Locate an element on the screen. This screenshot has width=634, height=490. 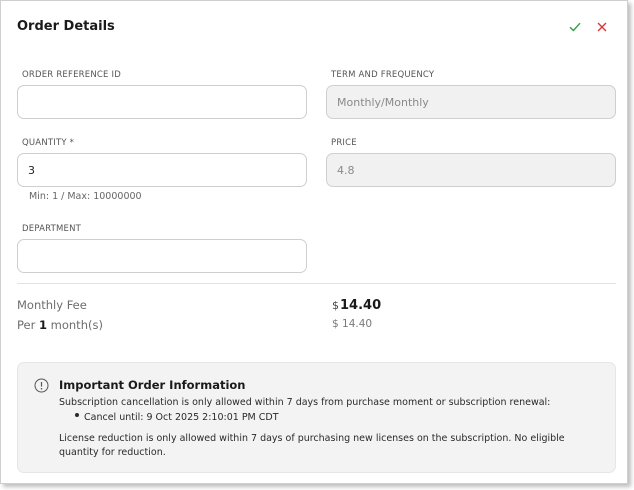
cancel-until-text: Cancel until: 9 Oct 2025 2:10:01 PM CDT is located at coordinates (181, 417).